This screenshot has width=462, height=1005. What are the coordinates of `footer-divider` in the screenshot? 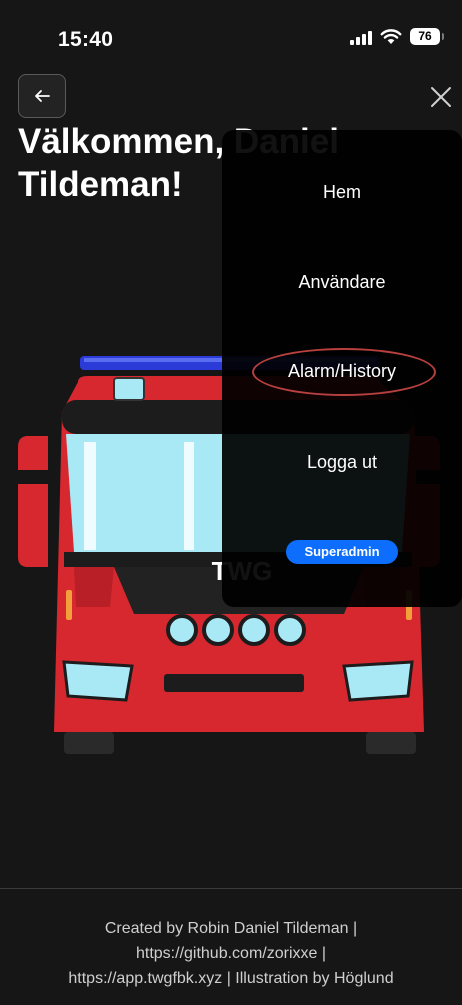 It's located at (231, 888).